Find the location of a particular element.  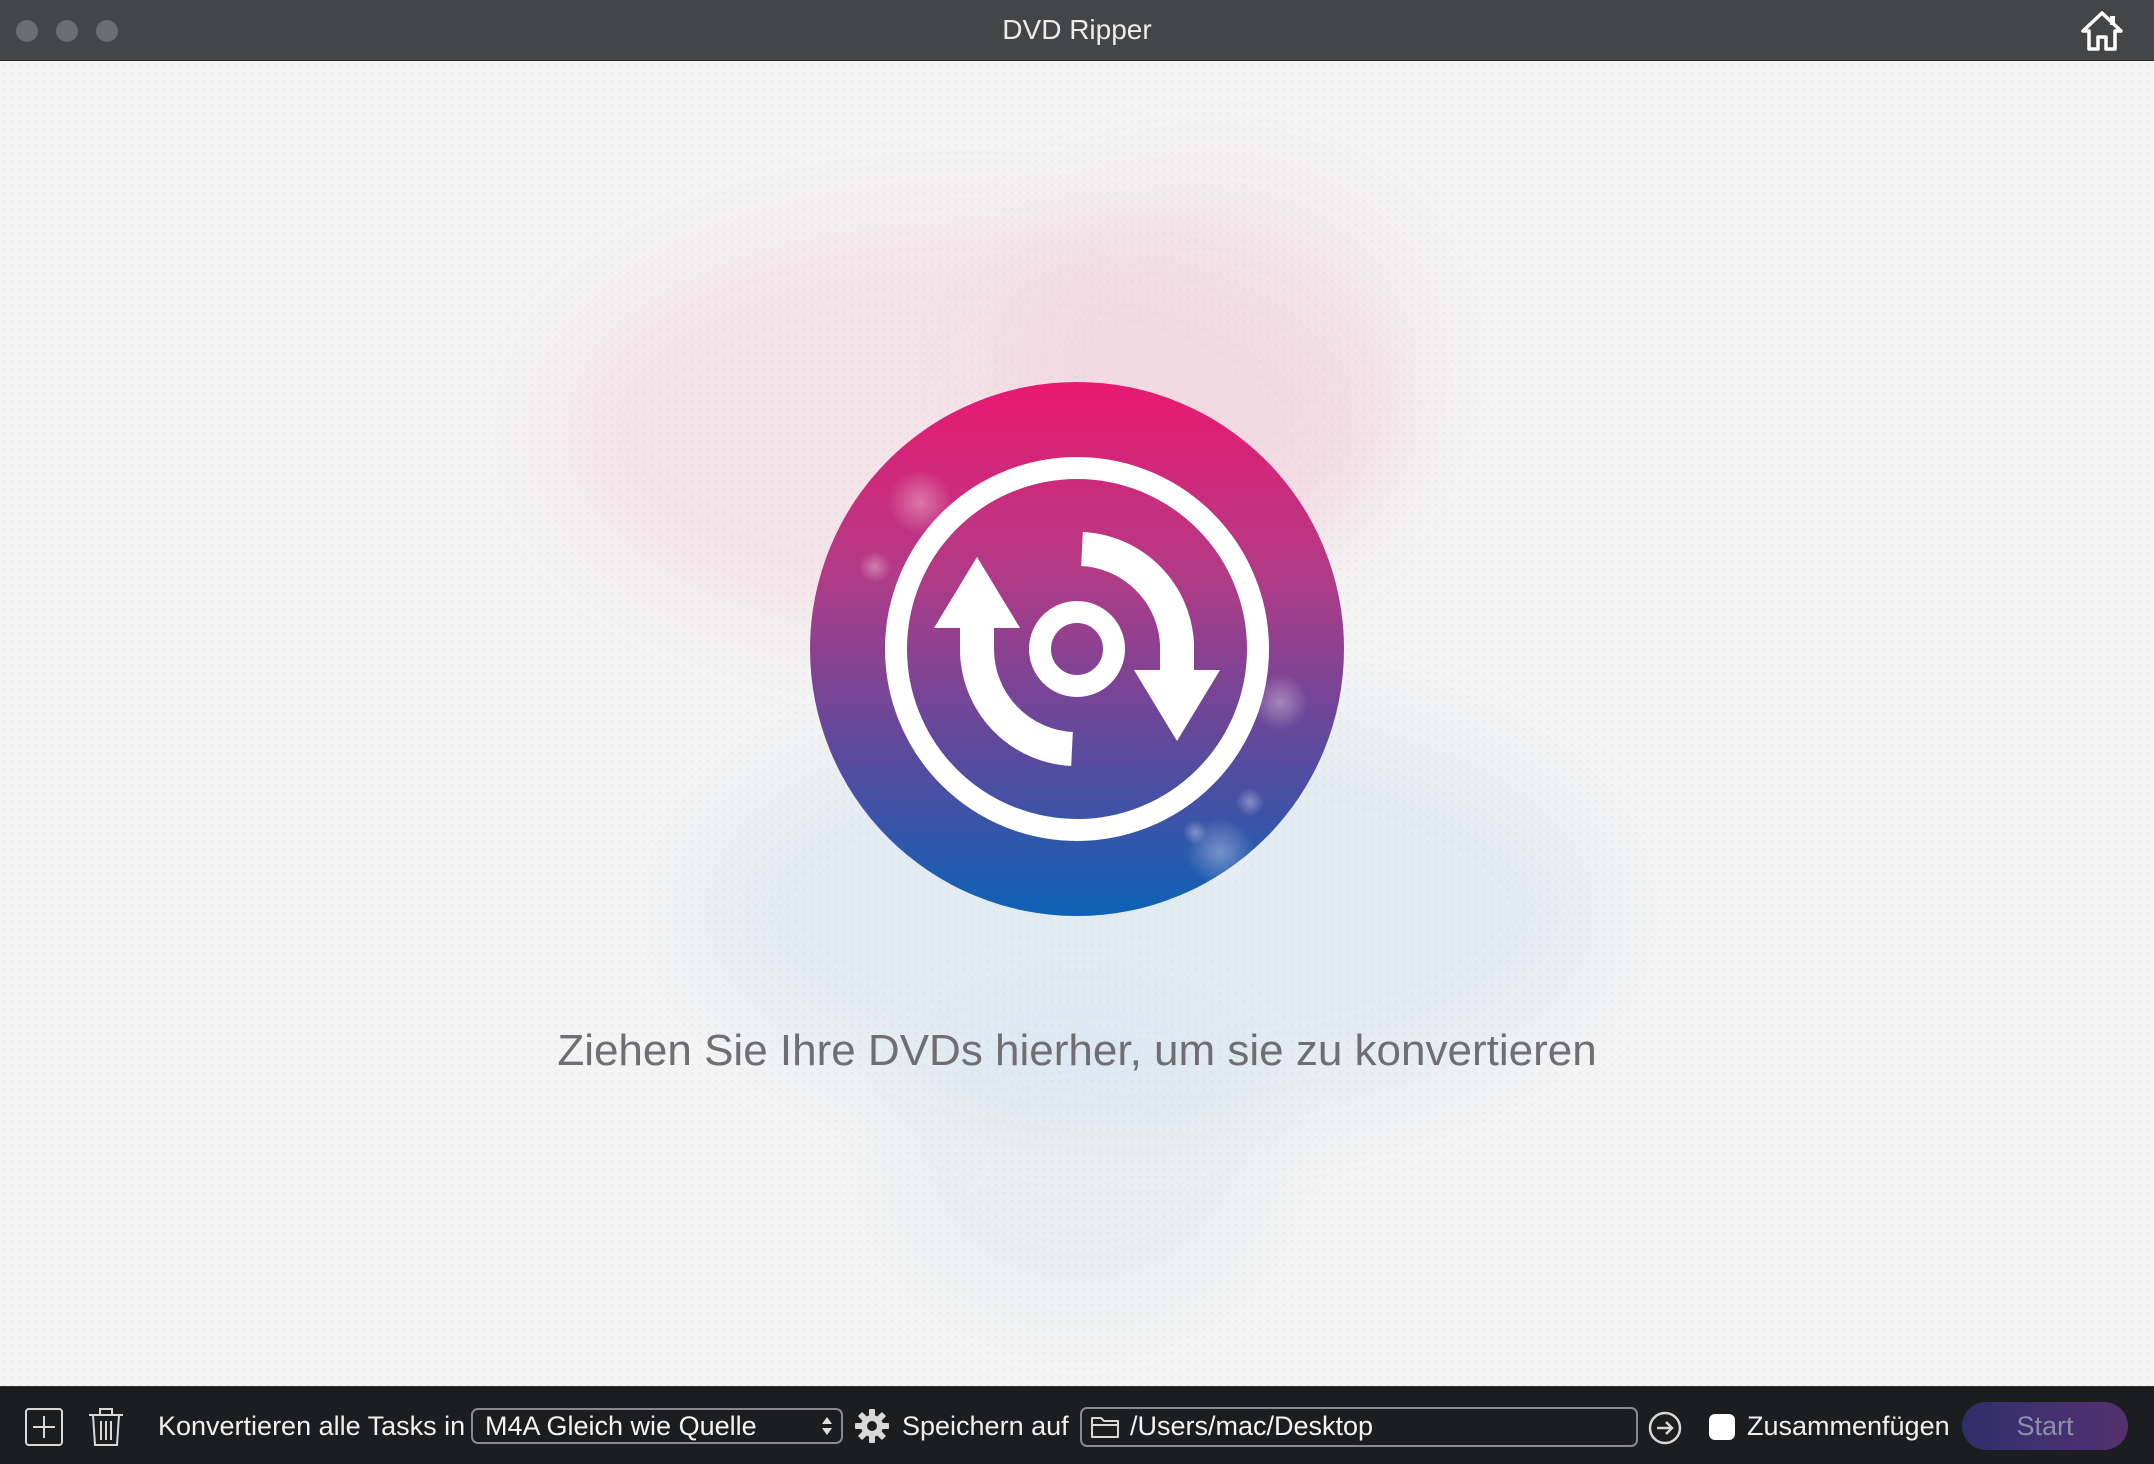

output-path-field: /Users/mac/Desktop is located at coordinates (1359, 1427).